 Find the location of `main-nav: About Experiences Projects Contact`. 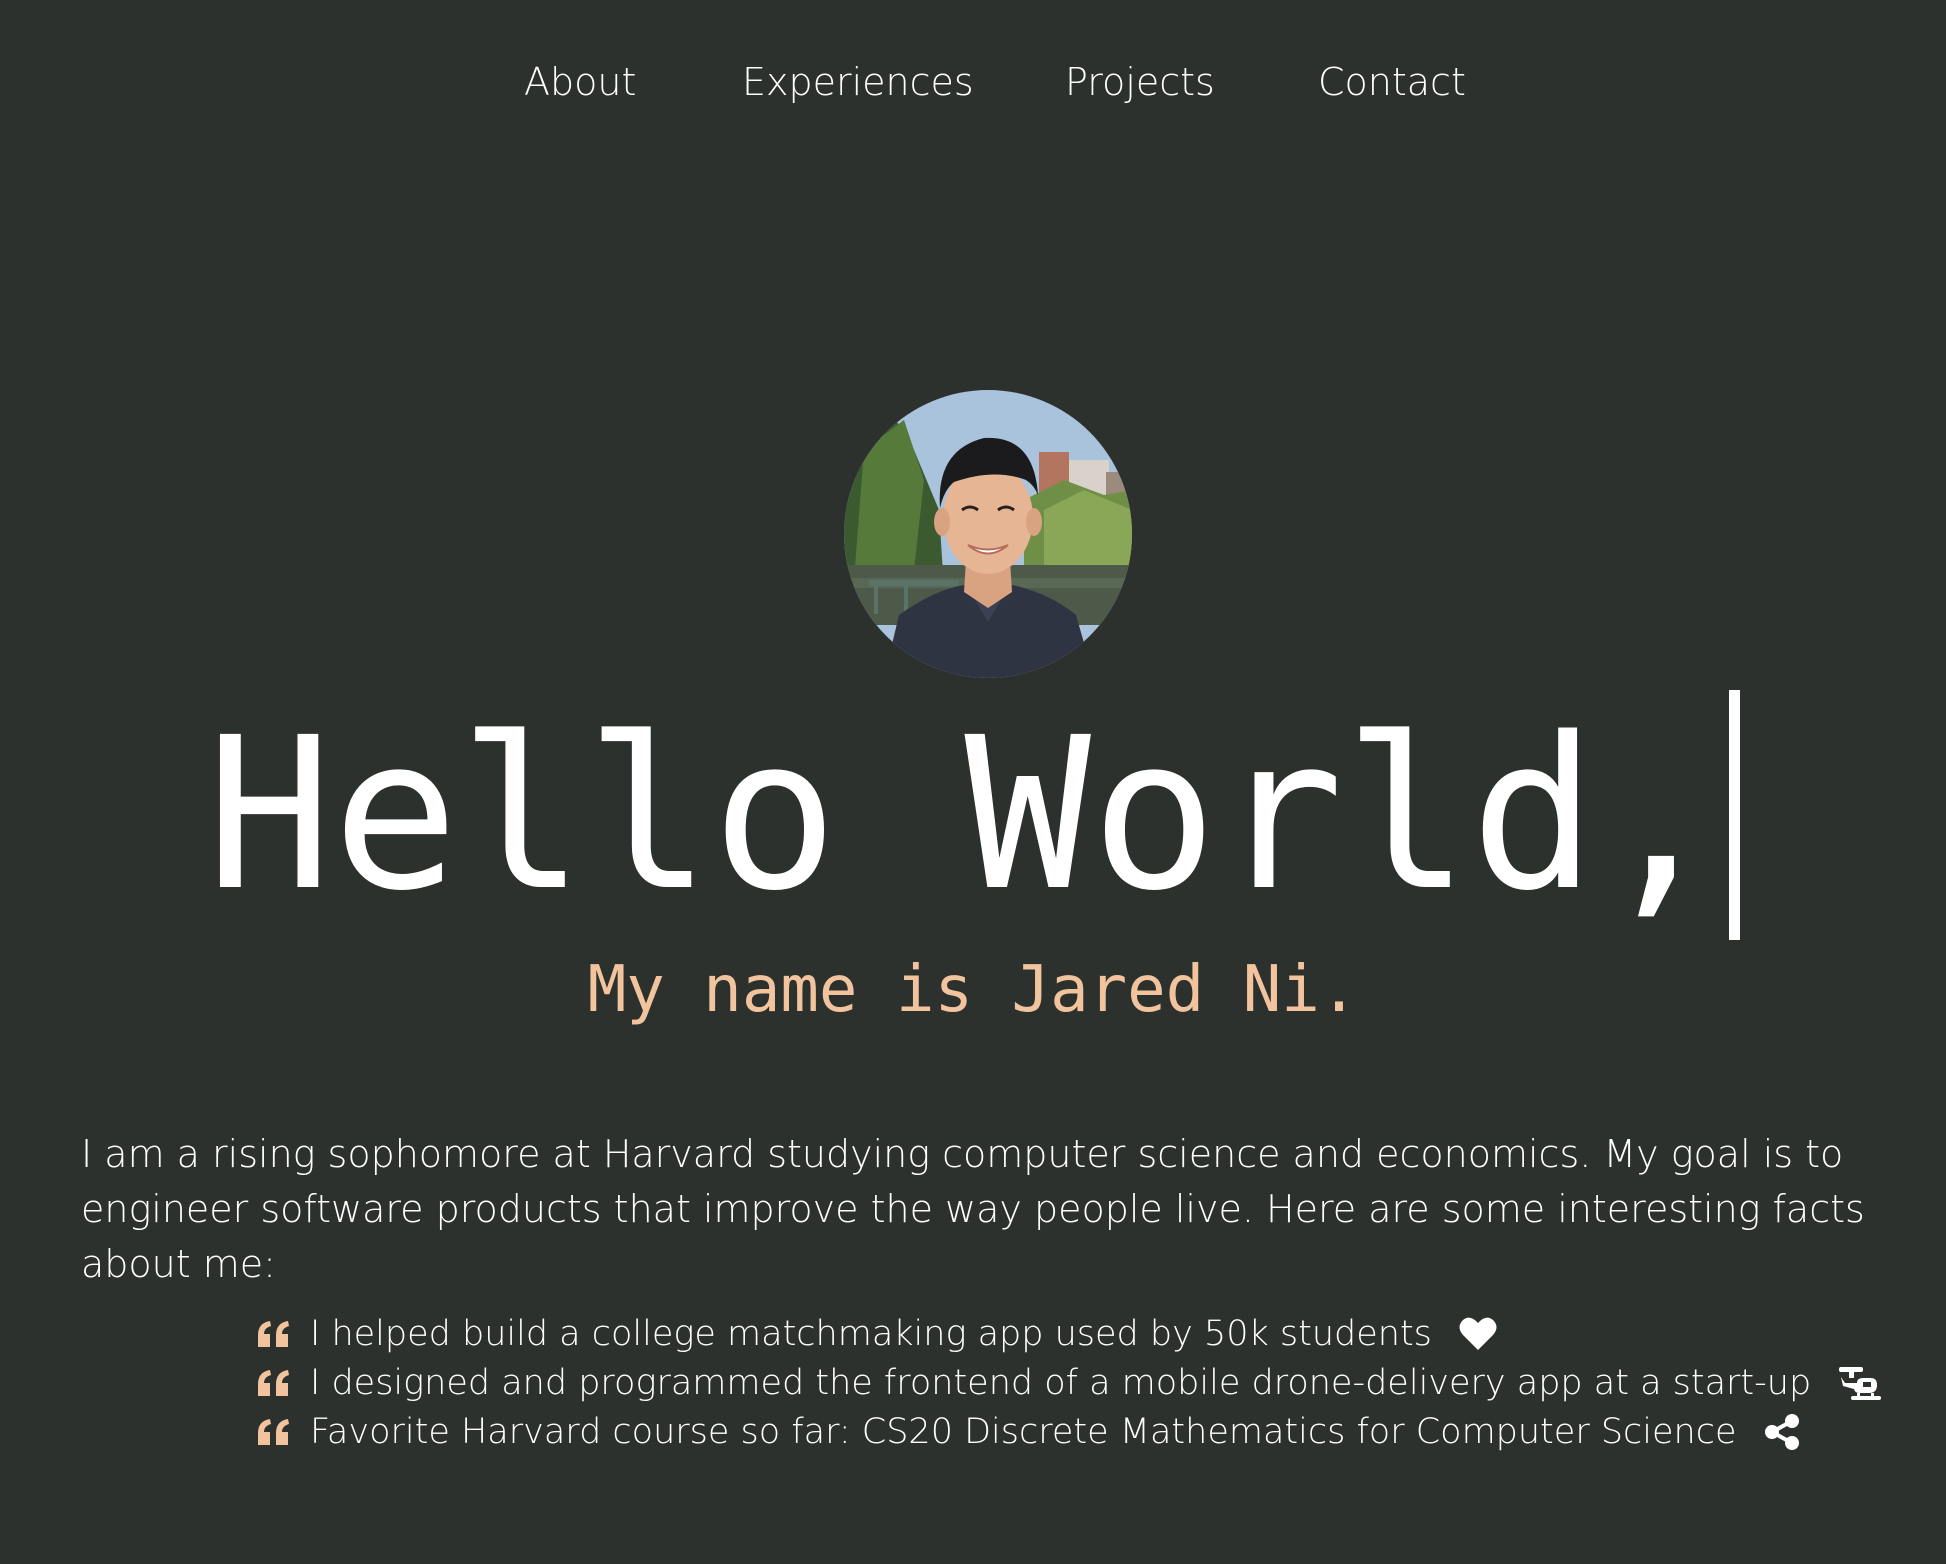

main-nav: About Experiences Projects Contact is located at coordinates (973, 84).